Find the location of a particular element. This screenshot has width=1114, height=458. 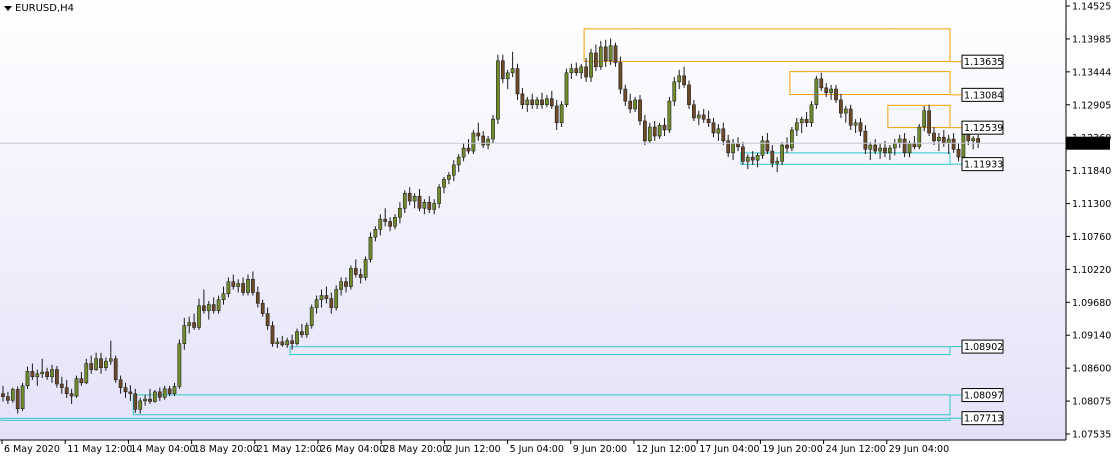

time-tick-label: 6 May 2020 is located at coordinates (32, 449).